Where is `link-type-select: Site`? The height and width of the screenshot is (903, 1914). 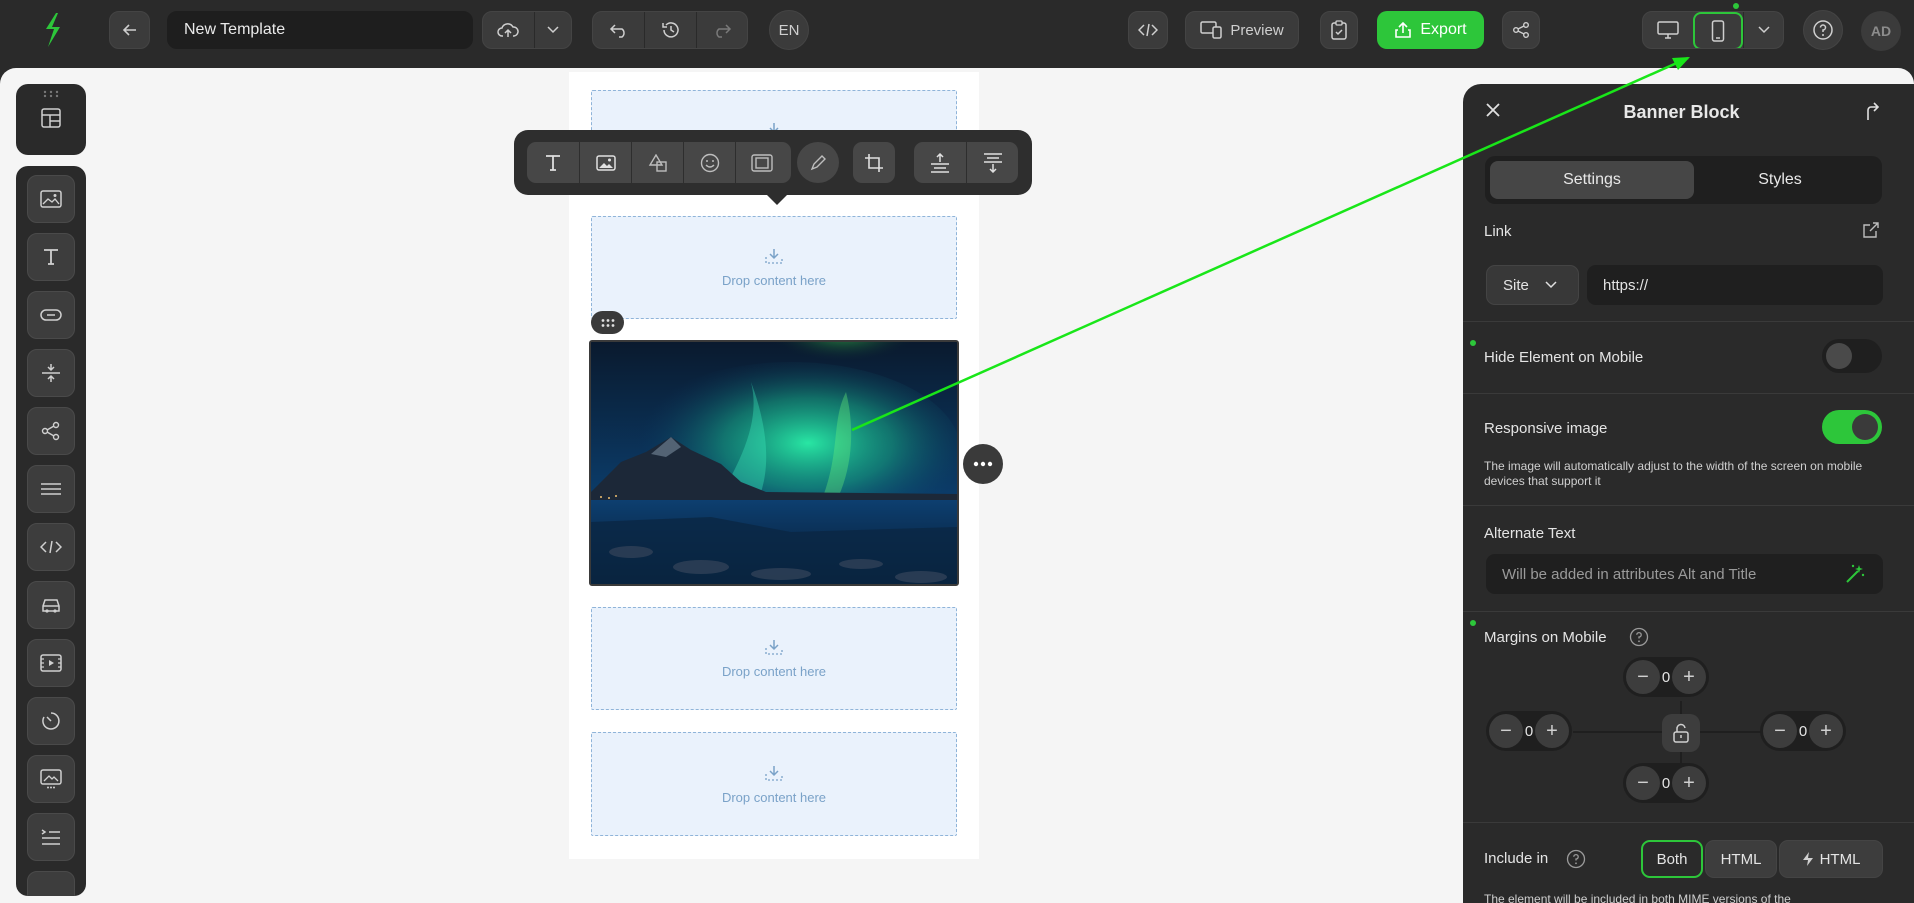
link-type-select: Site is located at coordinates (1532, 285).